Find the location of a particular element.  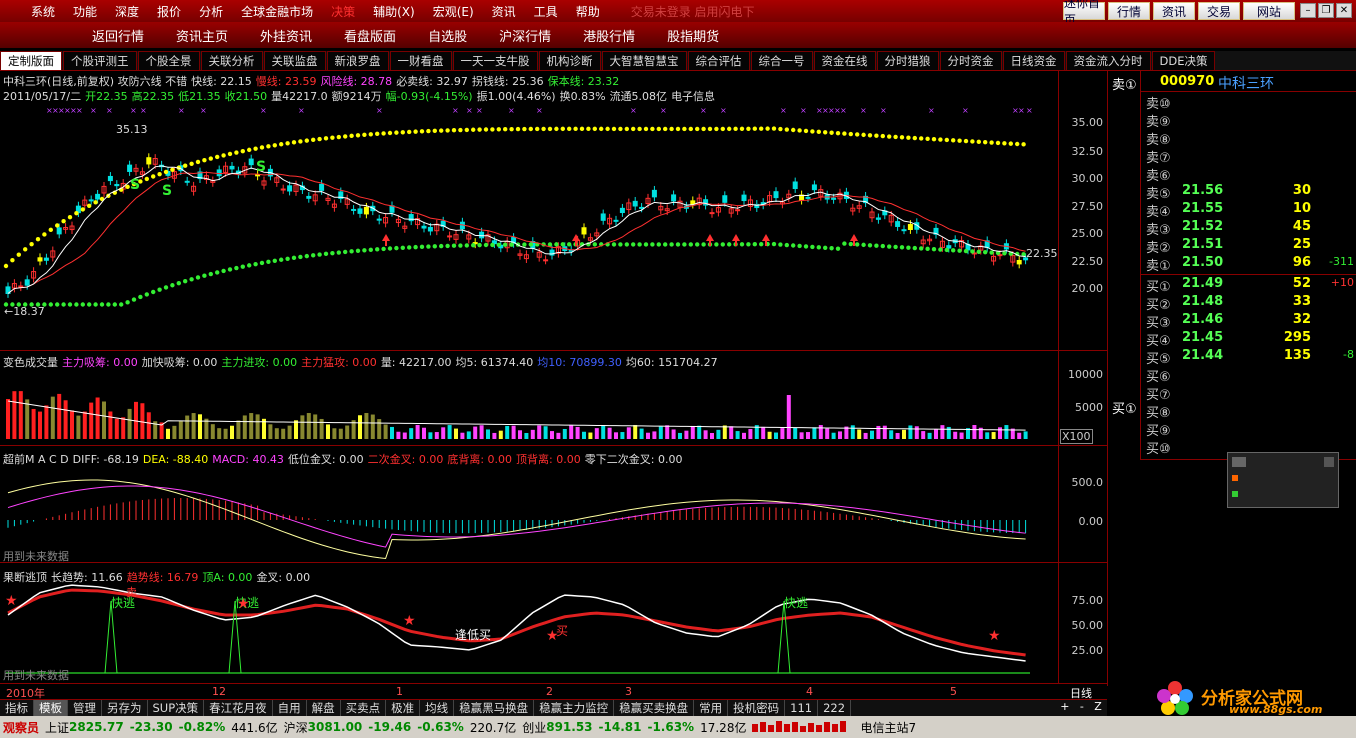

indicator-tab-15: 投机密码 is located at coordinates (757, 708).